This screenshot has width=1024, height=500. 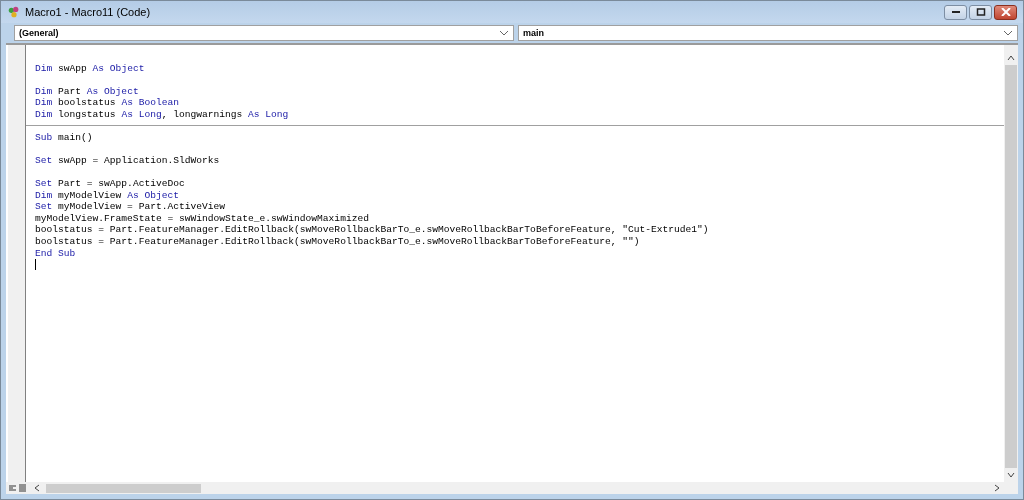 I want to click on code-line: Dim longstatus As Long, longwarnings As Long, so click(x=162, y=114).